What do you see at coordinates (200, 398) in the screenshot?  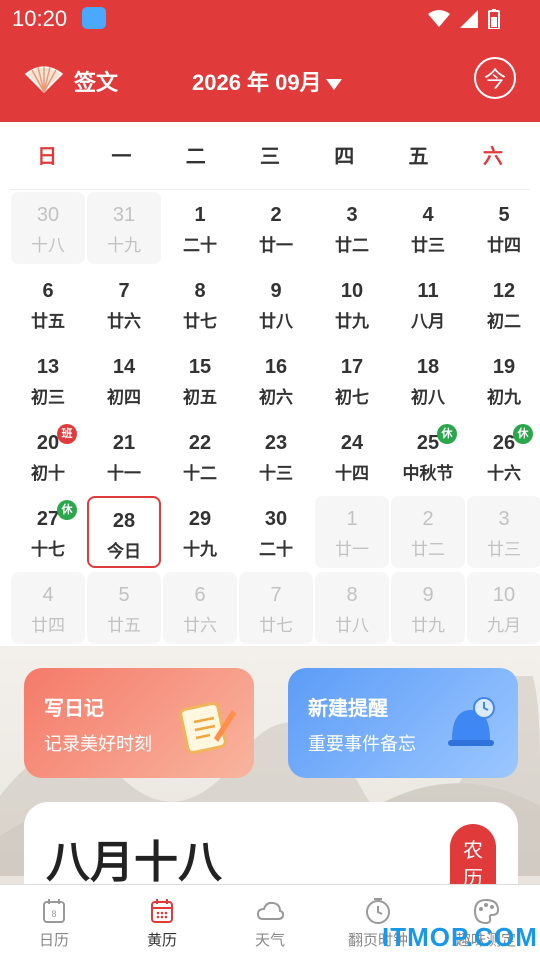 I see `lunar-label: 初五` at bounding box center [200, 398].